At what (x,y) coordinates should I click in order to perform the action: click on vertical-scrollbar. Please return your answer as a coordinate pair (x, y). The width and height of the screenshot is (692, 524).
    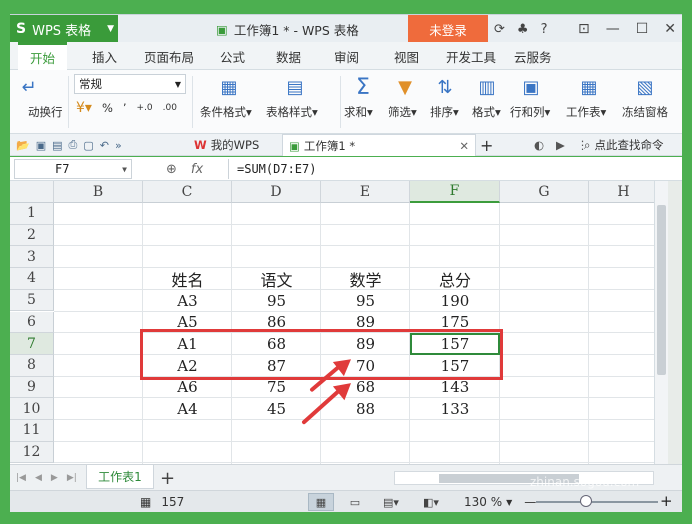
    Looking at the image, I should click on (661, 322).